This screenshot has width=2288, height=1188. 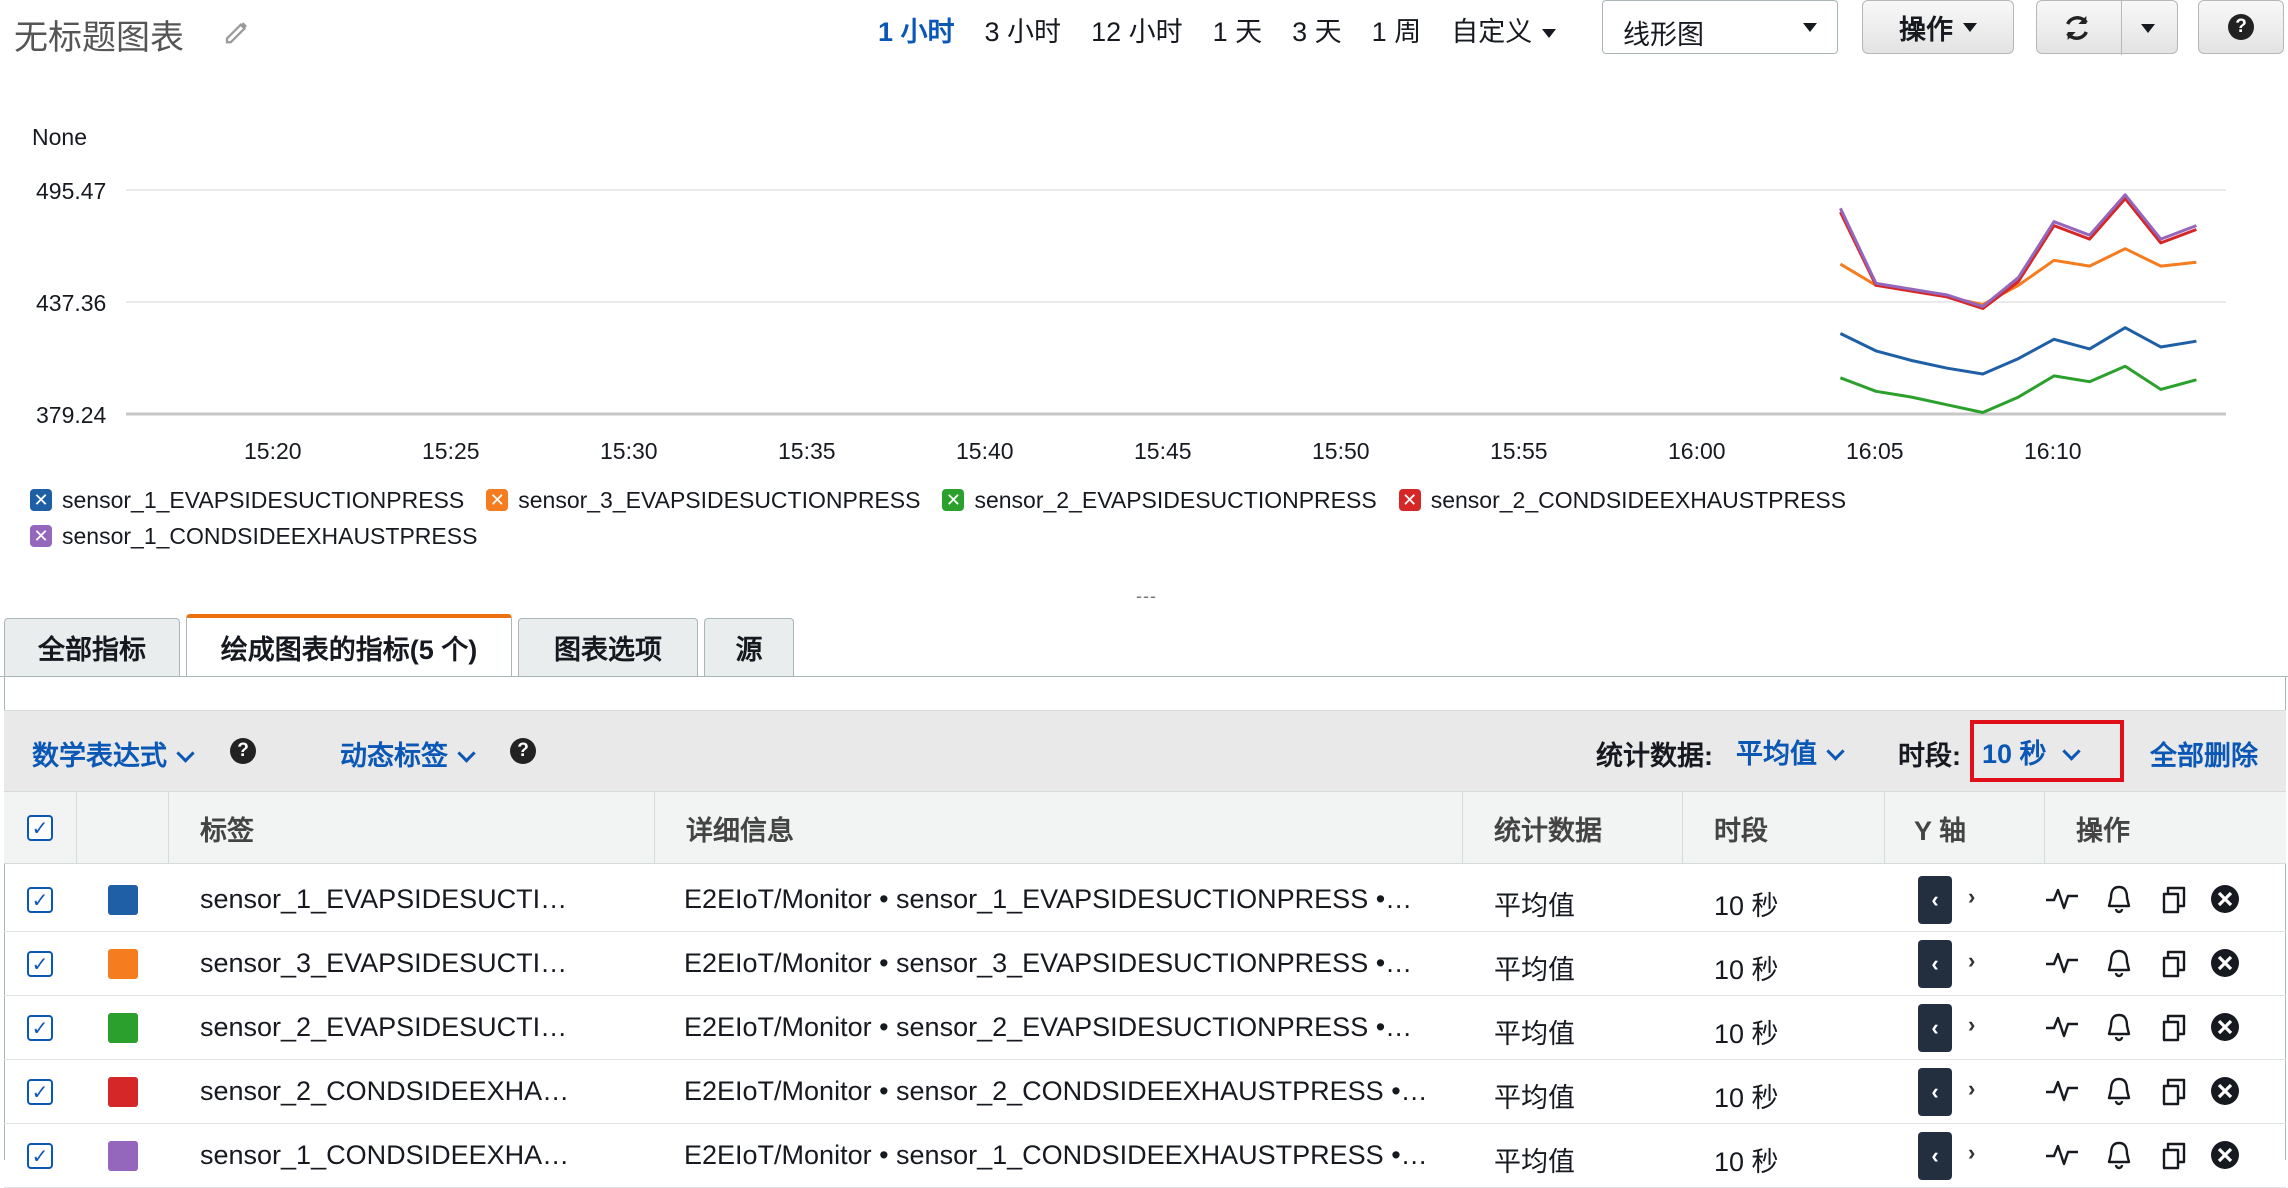 What do you see at coordinates (1835, 751) in the screenshot?
I see `chevron-down-icon` at bounding box center [1835, 751].